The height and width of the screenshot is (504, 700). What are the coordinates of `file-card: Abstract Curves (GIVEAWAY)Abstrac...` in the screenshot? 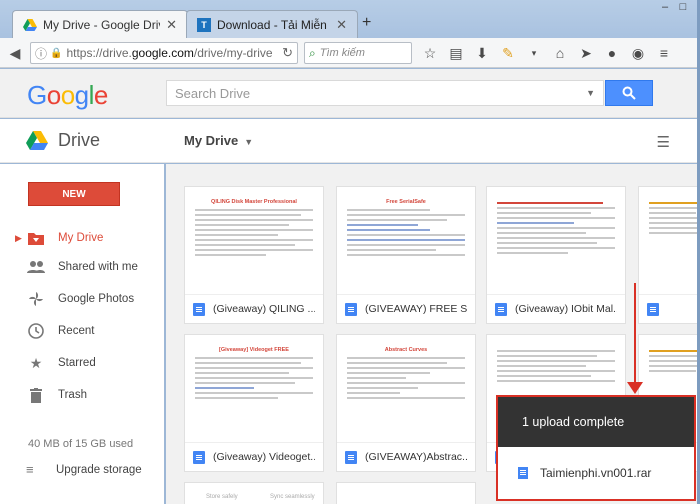 It's located at (406, 403).